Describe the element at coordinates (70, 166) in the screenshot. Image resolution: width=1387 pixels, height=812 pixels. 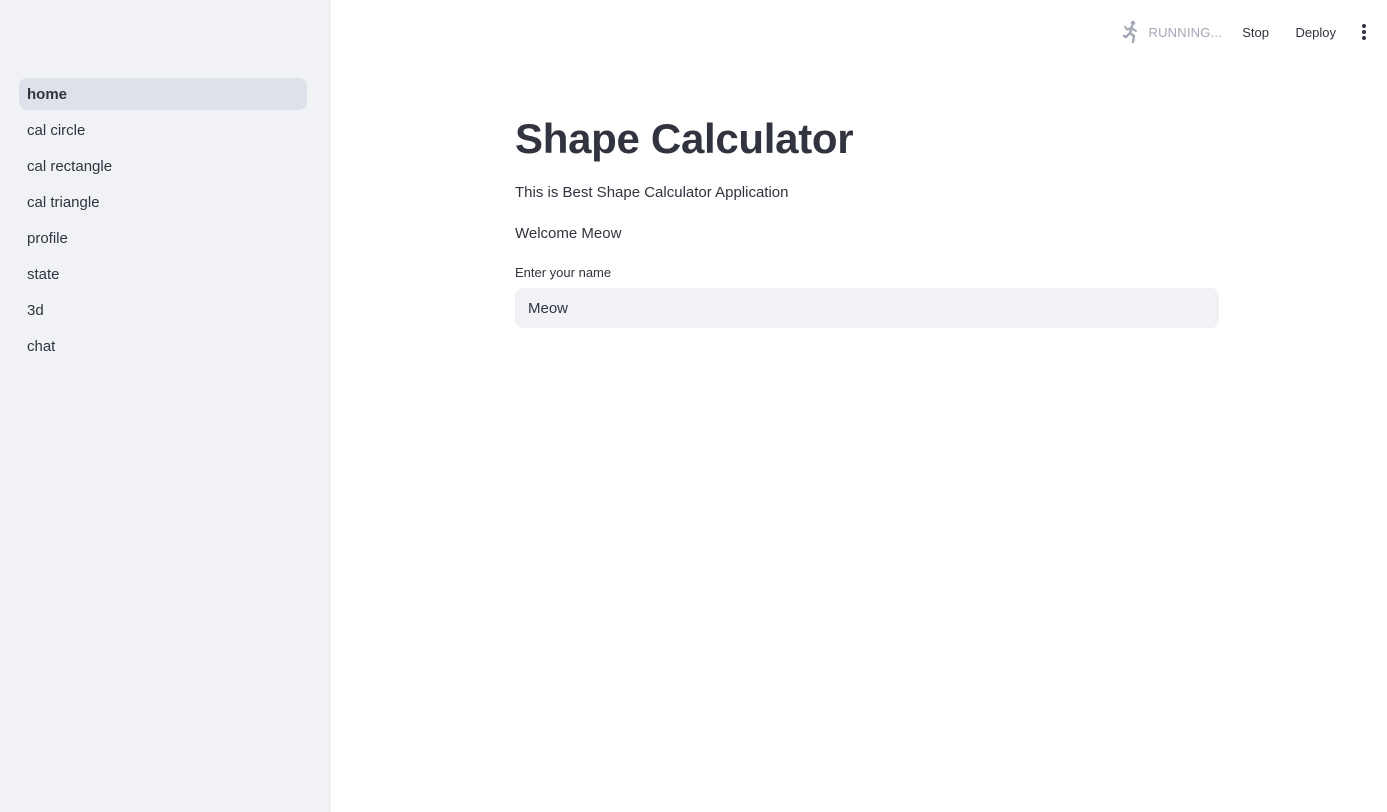
I see `sidebar-item-label: cal rectangle` at that location.